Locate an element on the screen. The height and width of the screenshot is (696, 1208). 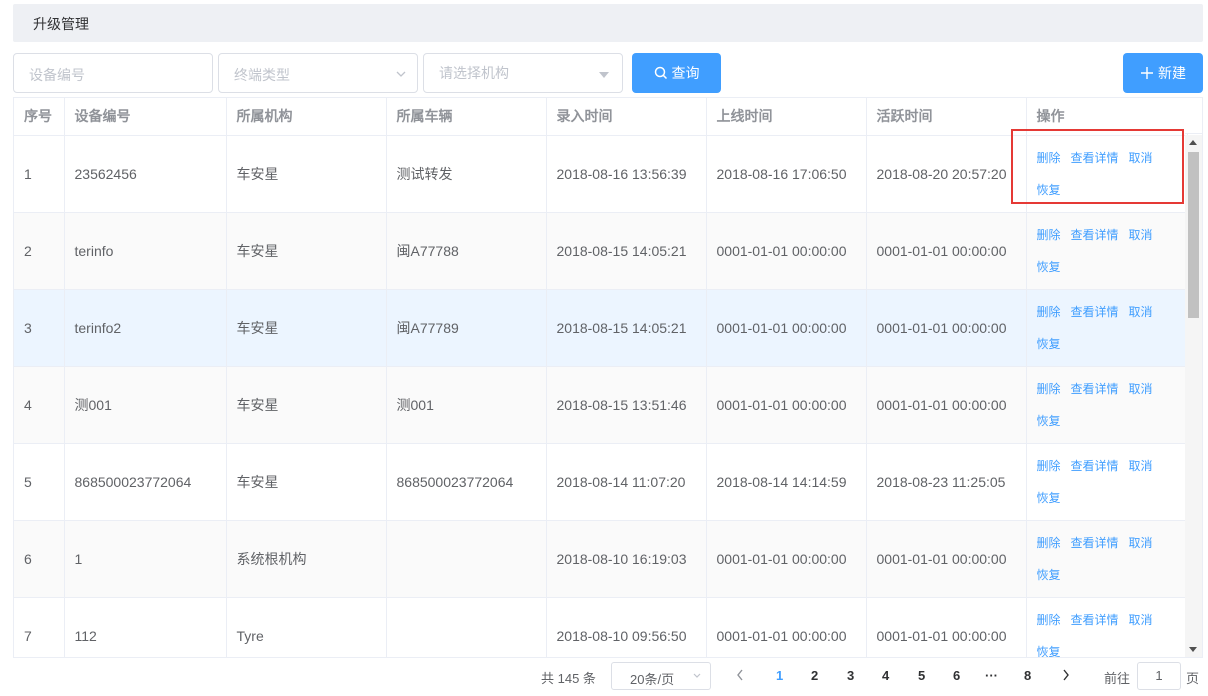
table-cell: 4 is located at coordinates (39, 405).